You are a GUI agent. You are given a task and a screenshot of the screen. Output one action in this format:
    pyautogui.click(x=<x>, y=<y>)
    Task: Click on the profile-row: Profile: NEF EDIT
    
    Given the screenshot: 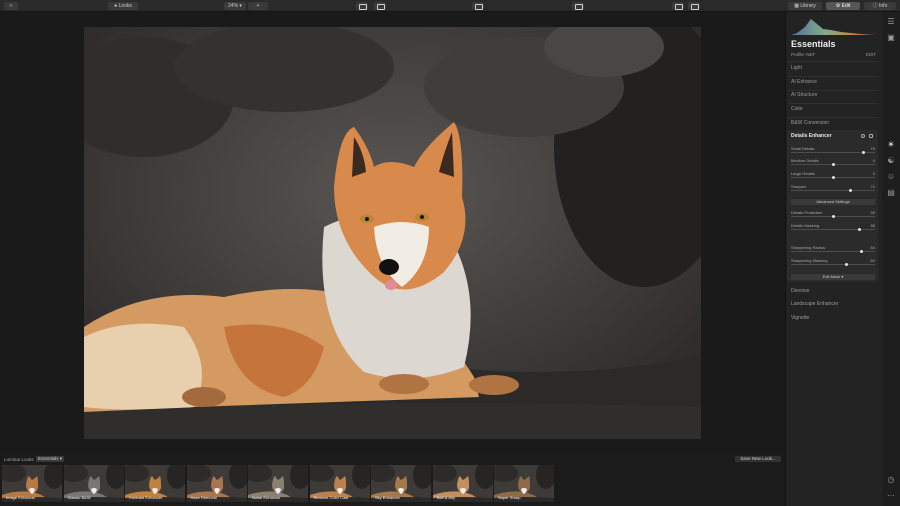 What is the action you would take?
    pyautogui.click(x=833, y=54)
    